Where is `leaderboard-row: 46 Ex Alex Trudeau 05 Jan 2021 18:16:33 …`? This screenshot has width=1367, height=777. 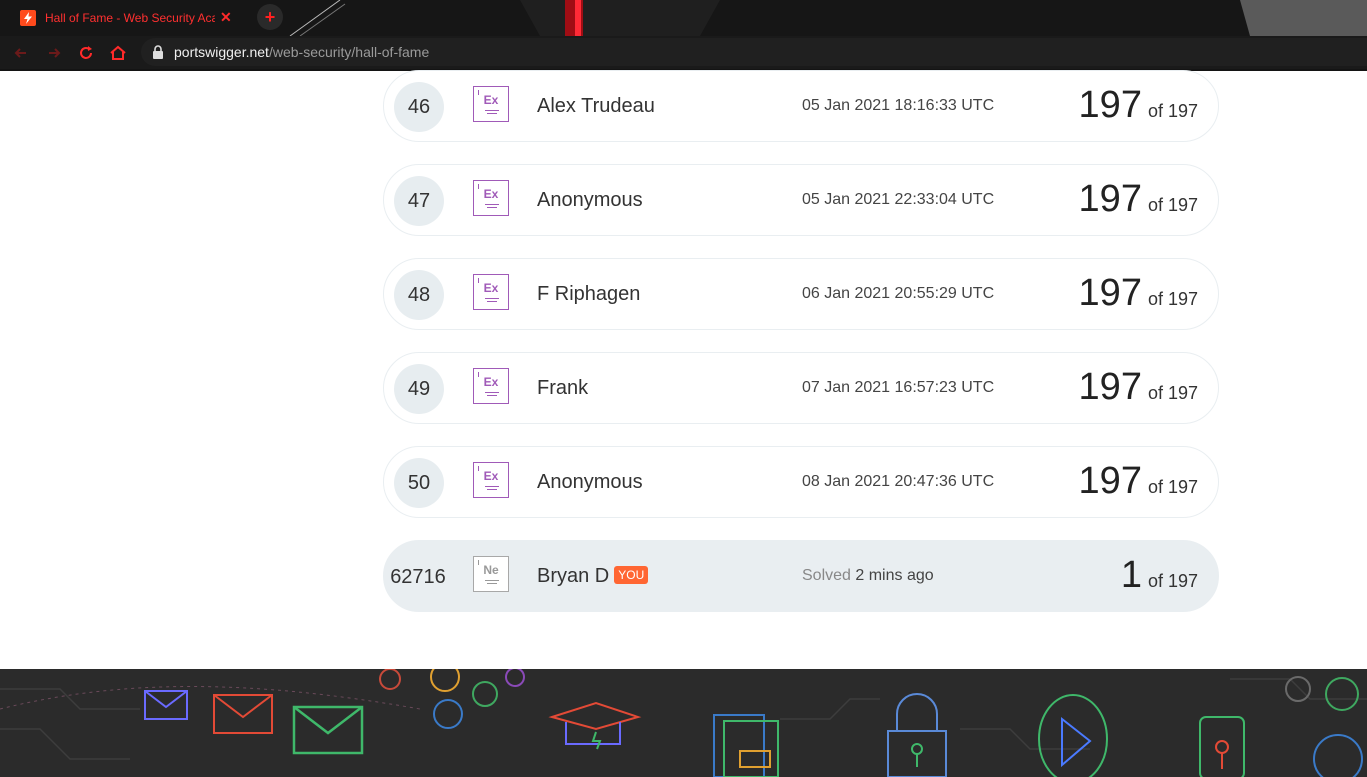 leaderboard-row: 46 Ex Alex Trudeau 05 Jan 2021 18:16:33 … is located at coordinates (801, 106).